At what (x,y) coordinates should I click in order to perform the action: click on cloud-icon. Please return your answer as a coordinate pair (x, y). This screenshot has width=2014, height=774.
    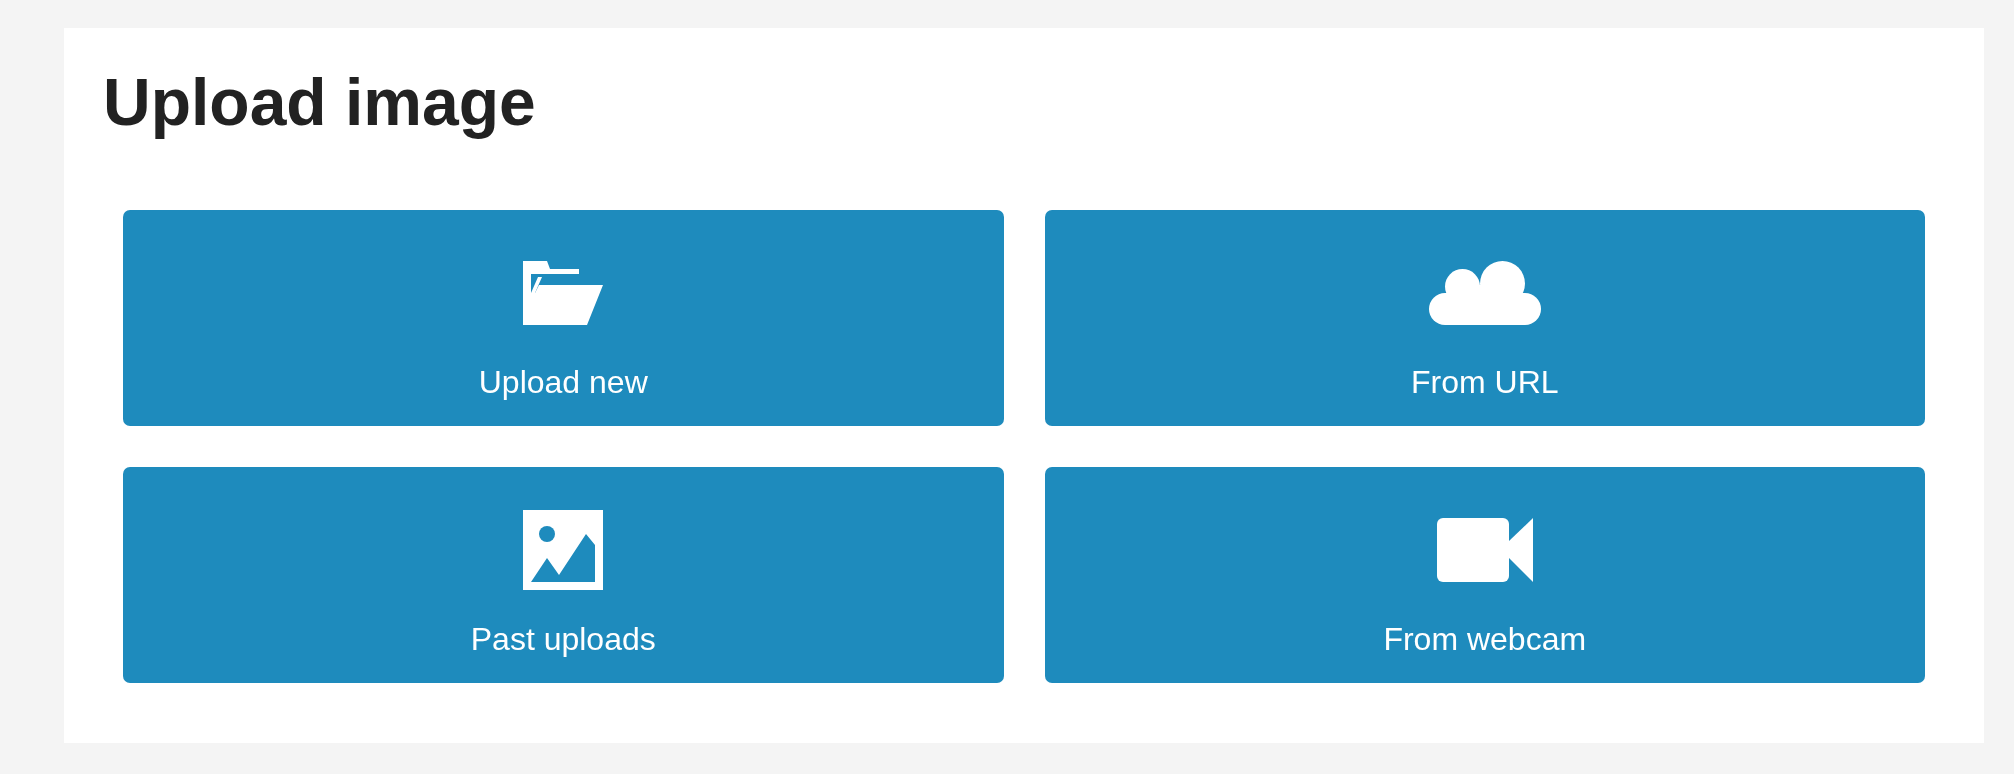
    Looking at the image, I should click on (1484, 293).